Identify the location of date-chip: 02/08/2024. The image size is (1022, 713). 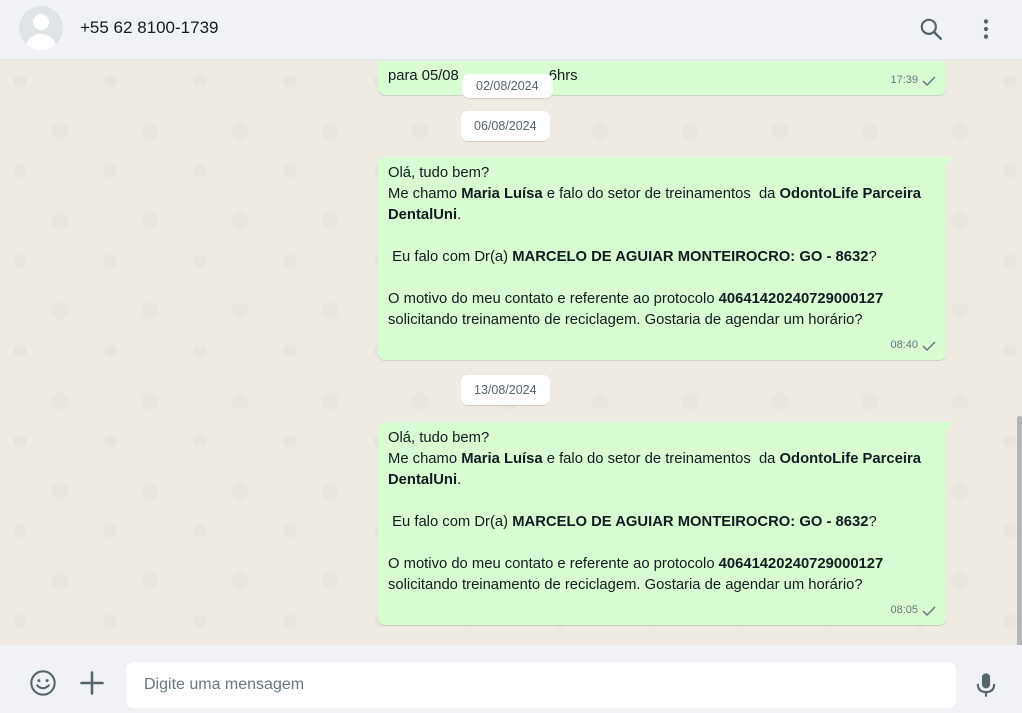
(507, 86).